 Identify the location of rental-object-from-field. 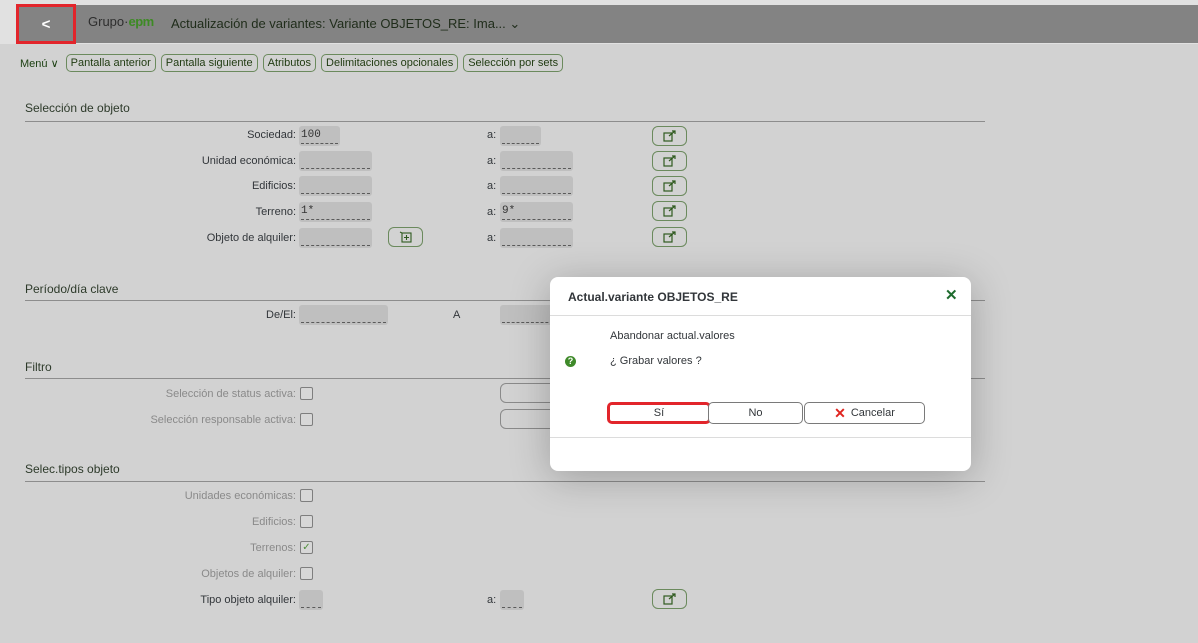
(335, 238).